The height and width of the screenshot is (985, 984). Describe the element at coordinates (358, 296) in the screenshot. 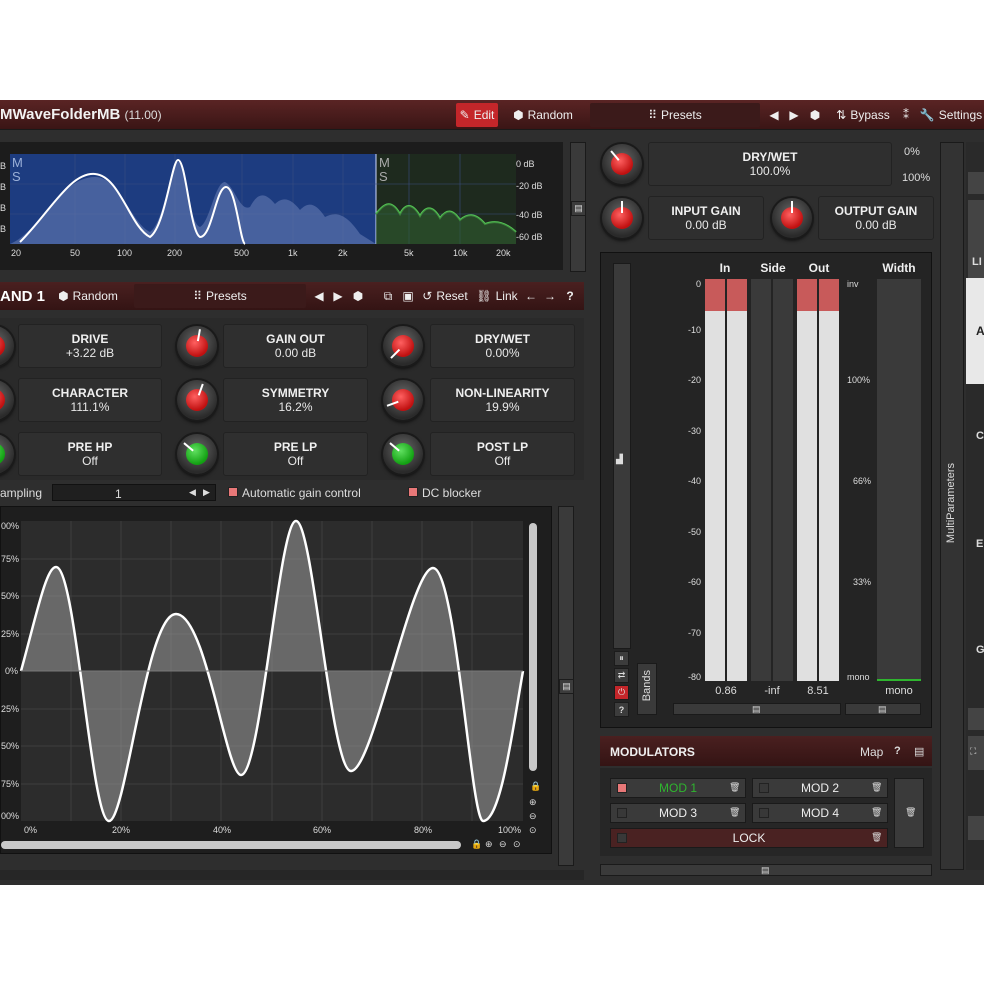

I see `band-random-preset-button: ⬢` at that location.